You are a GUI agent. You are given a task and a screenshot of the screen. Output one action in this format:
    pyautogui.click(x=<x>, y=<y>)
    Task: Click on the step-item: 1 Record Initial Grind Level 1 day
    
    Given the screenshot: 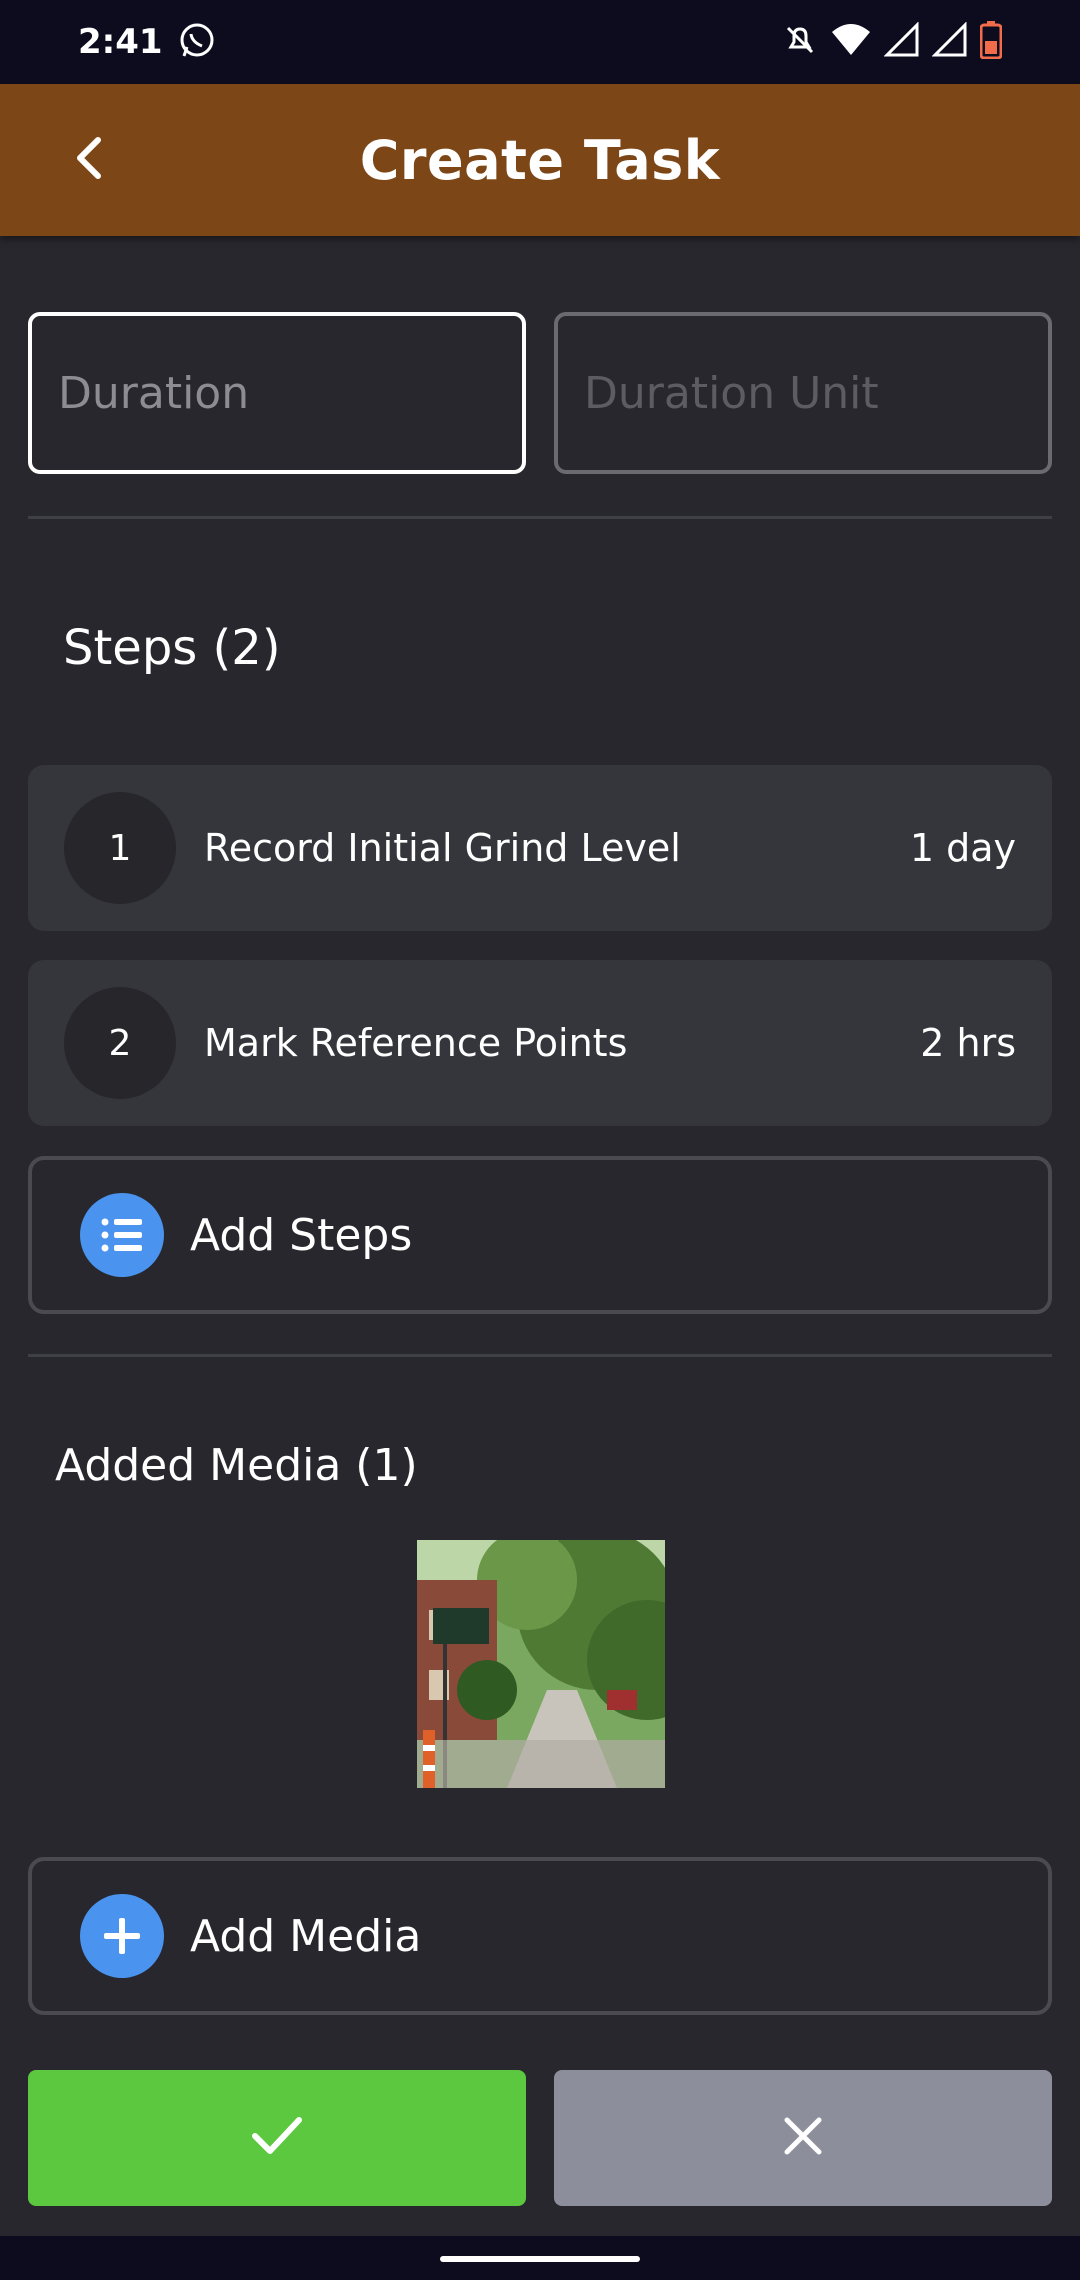 What is the action you would take?
    pyautogui.click(x=540, y=848)
    